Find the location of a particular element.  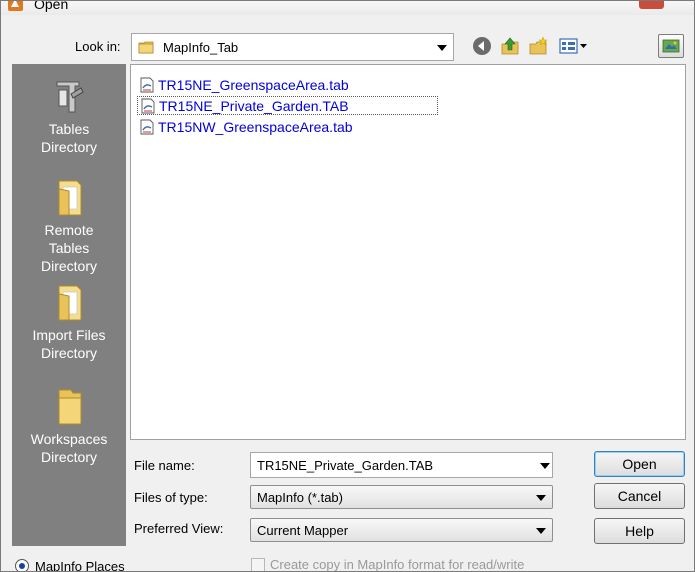

file-name-label: File name: is located at coordinates (164, 465).